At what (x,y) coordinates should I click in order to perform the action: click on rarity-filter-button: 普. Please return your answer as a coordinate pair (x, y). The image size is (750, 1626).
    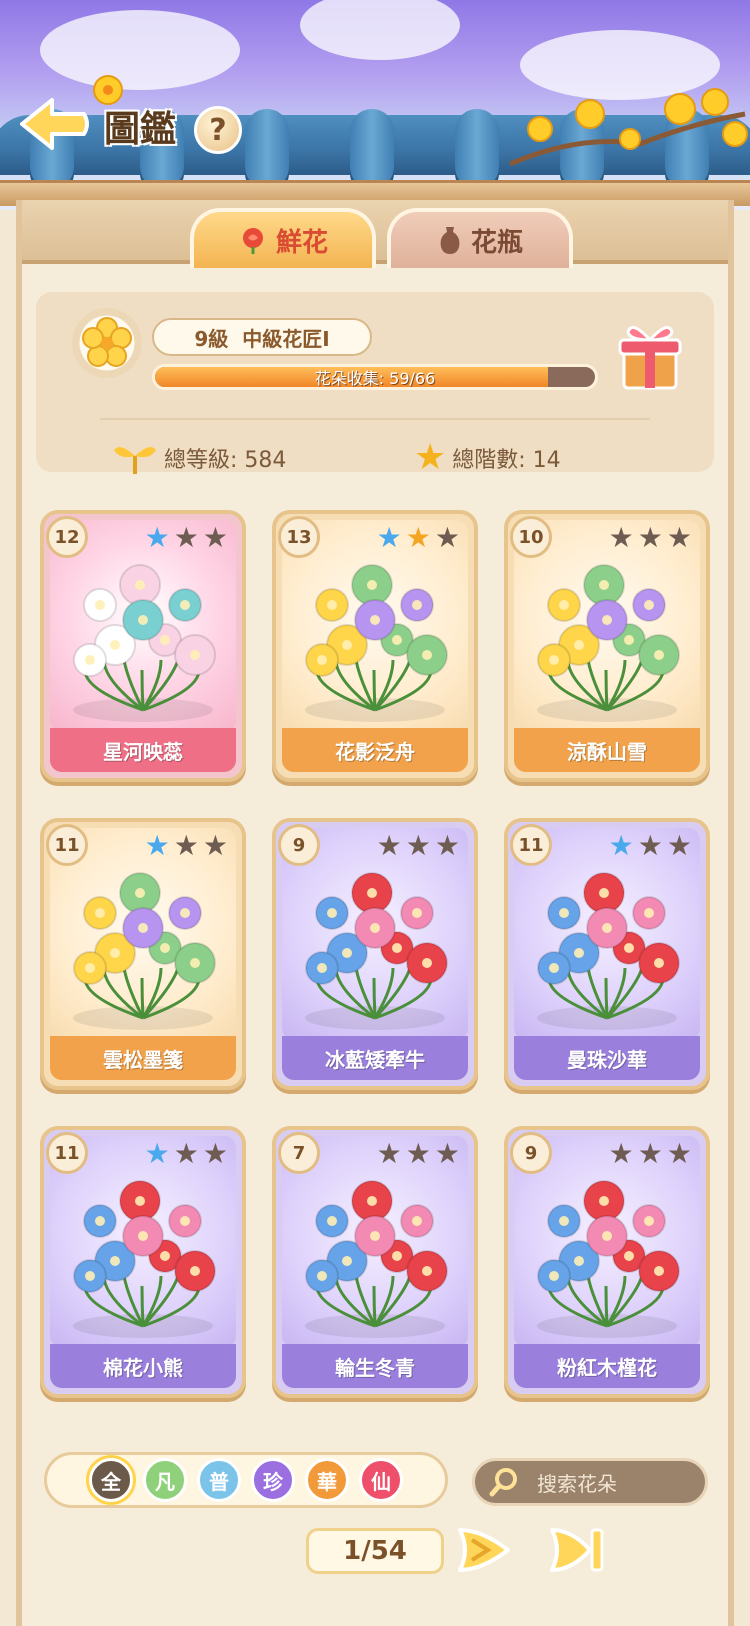
    Looking at the image, I should click on (219, 1480).